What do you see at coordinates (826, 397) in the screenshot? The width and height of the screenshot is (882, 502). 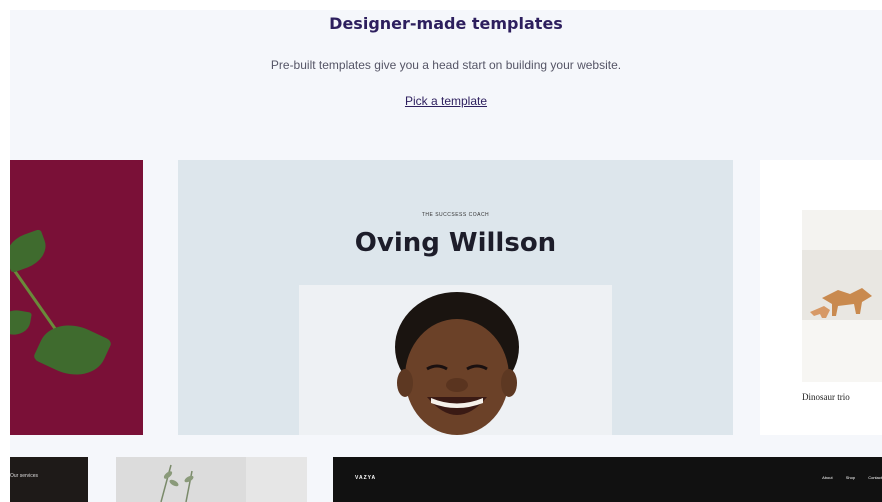 I see `product-caption: Dinosaur trio` at bounding box center [826, 397].